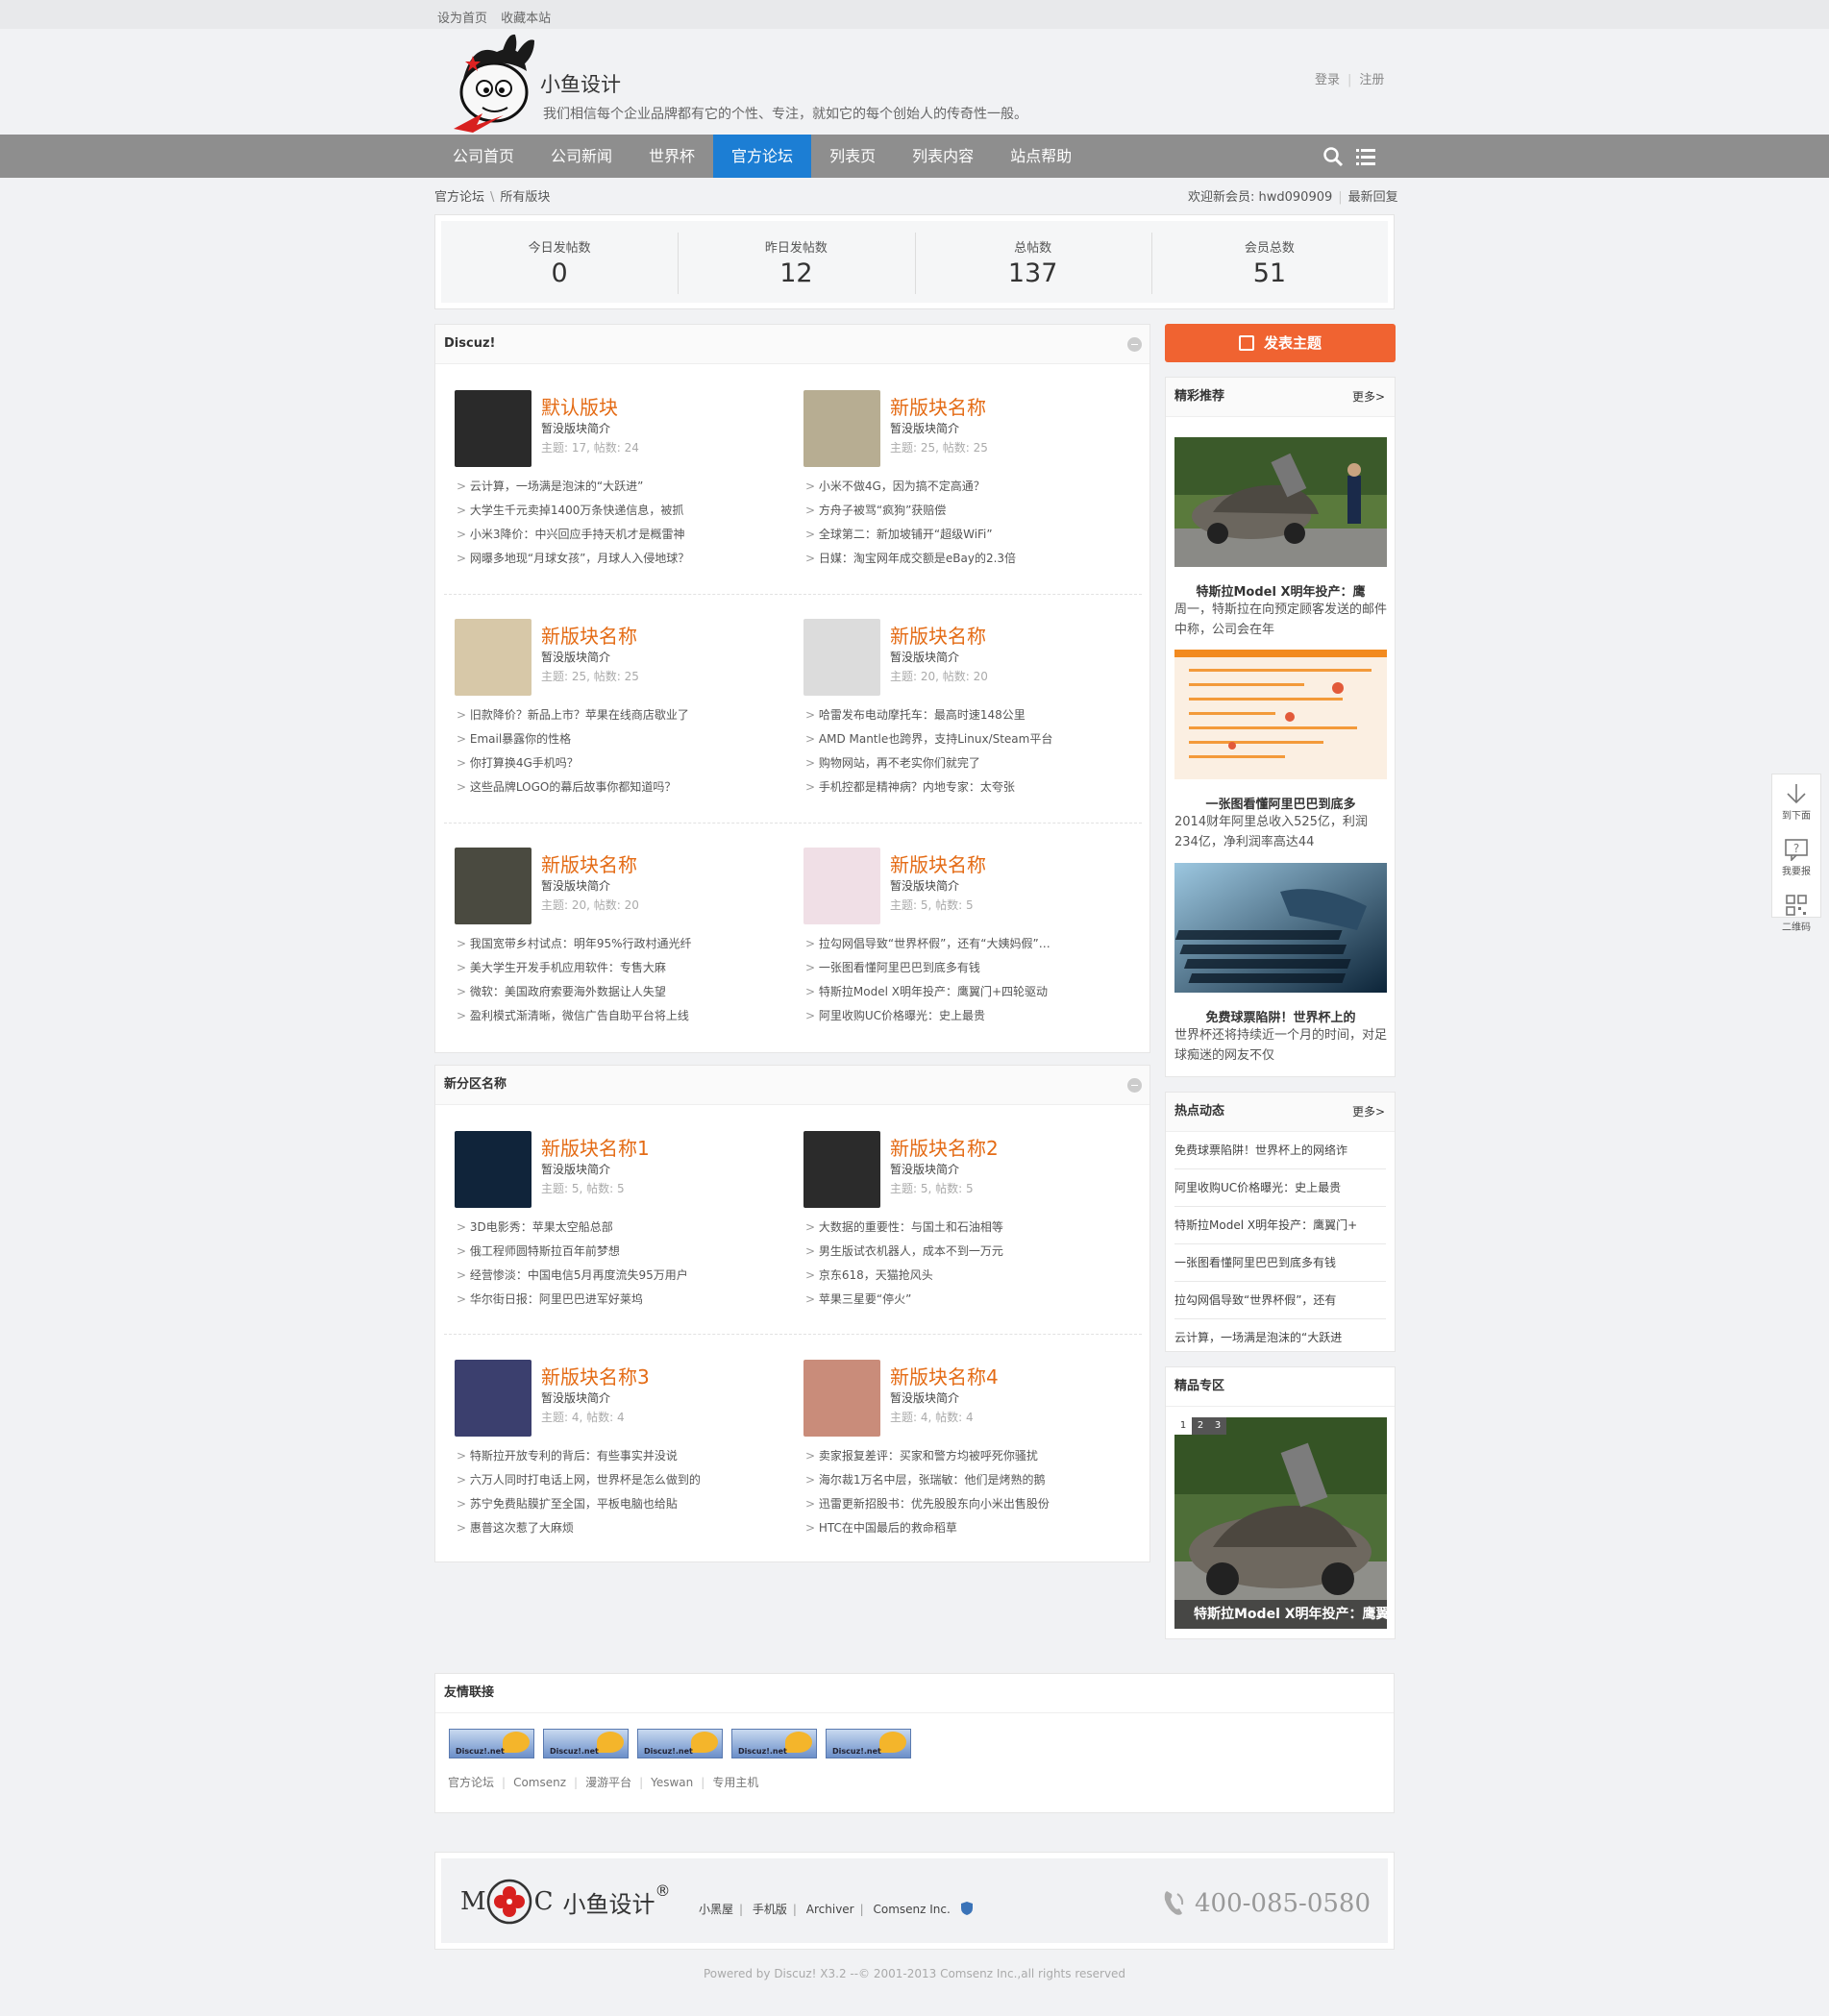  Describe the element at coordinates (620, 1456) in the screenshot. I see `thread-link: 特斯拉开放专利的背后：有些事实并没说` at that location.